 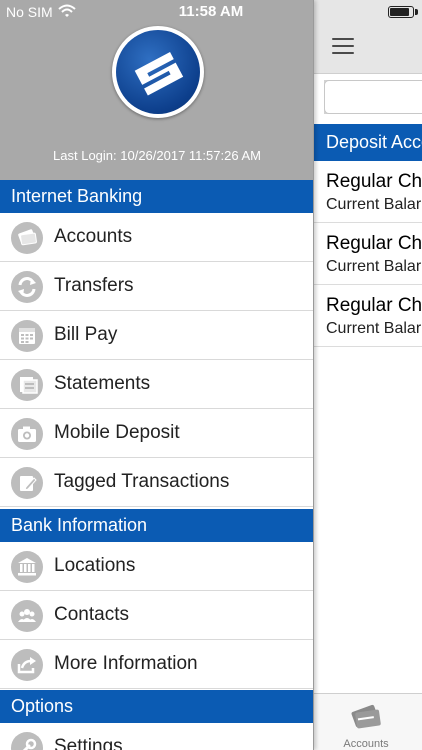 I want to click on tag-pencil-icon, so click(x=27, y=483).